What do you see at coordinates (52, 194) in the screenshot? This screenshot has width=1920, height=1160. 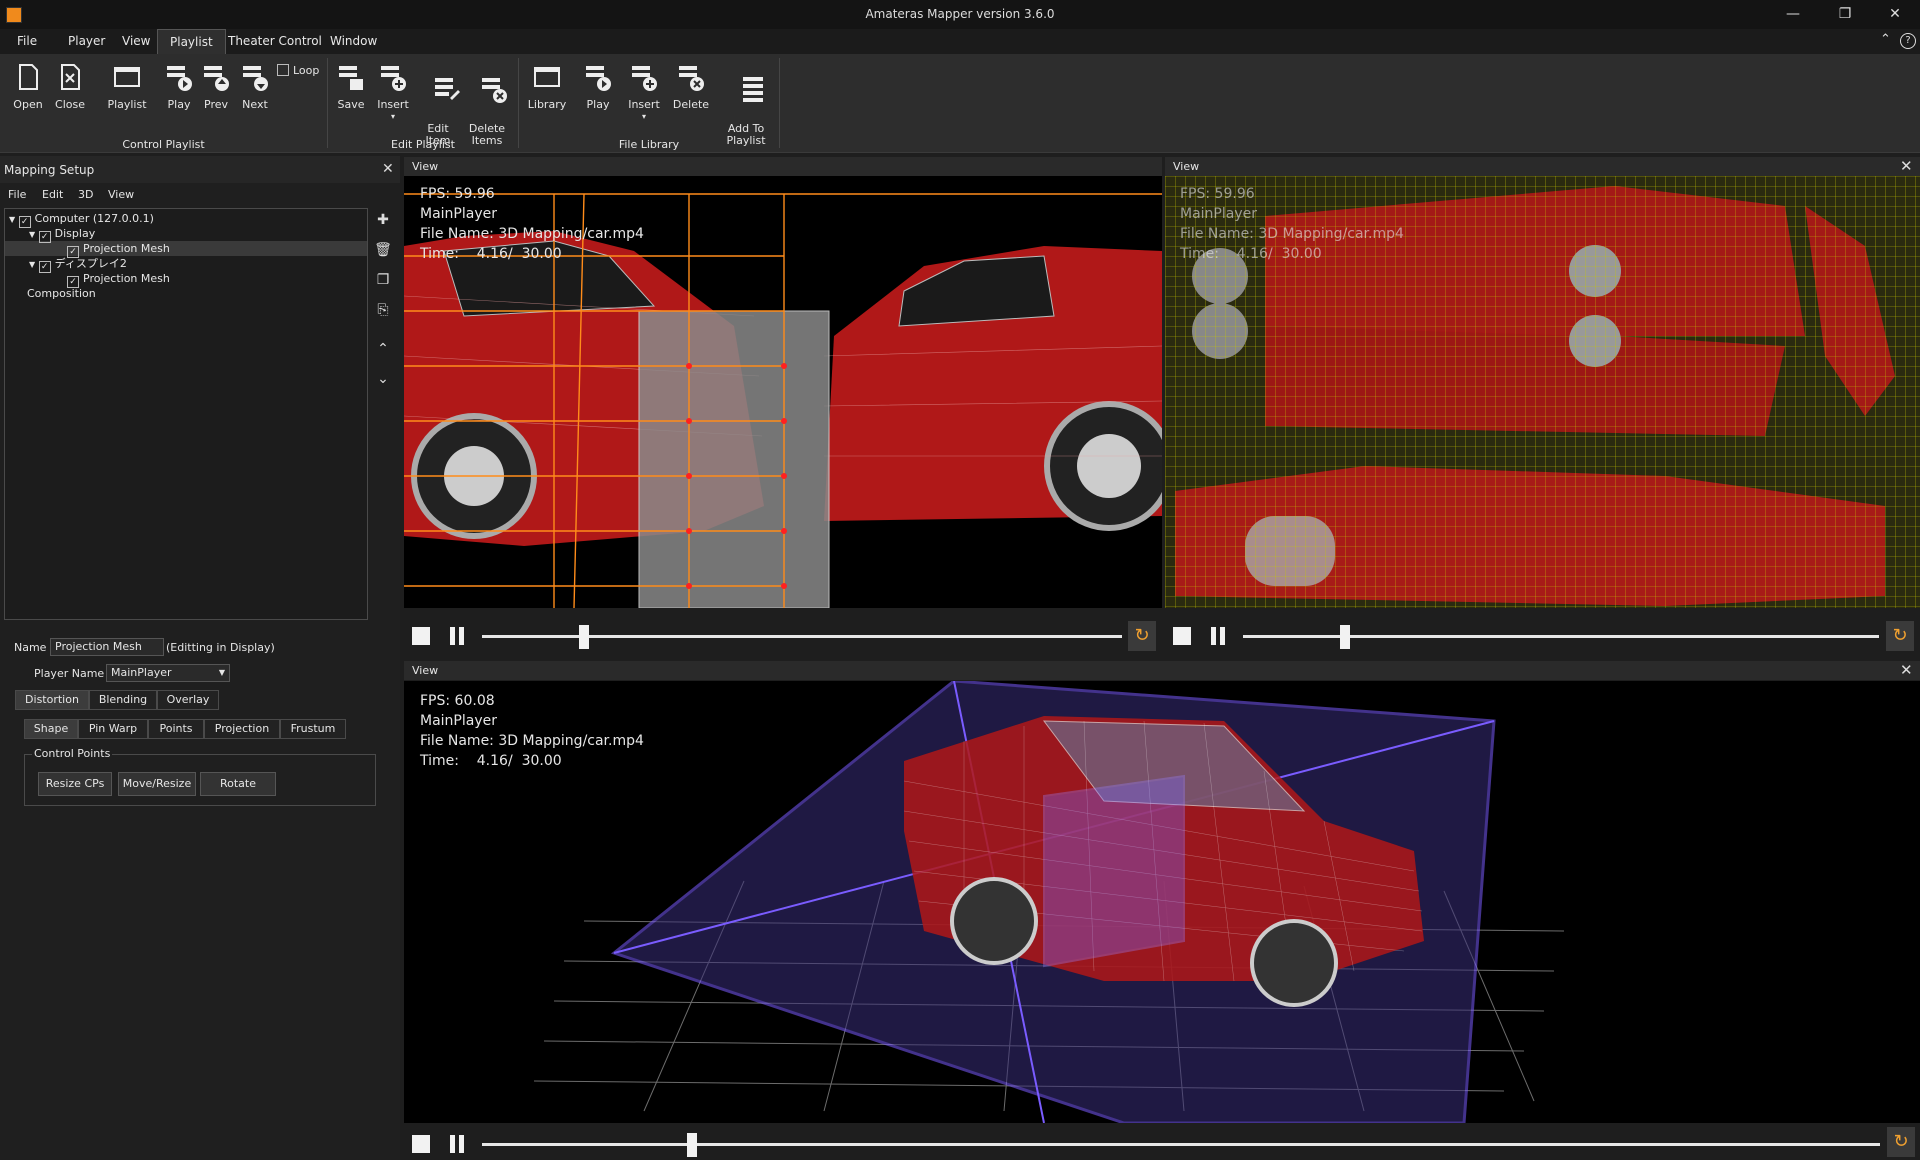 I see `setup-menu-edit: Edit` at bounding box center [52, 194].